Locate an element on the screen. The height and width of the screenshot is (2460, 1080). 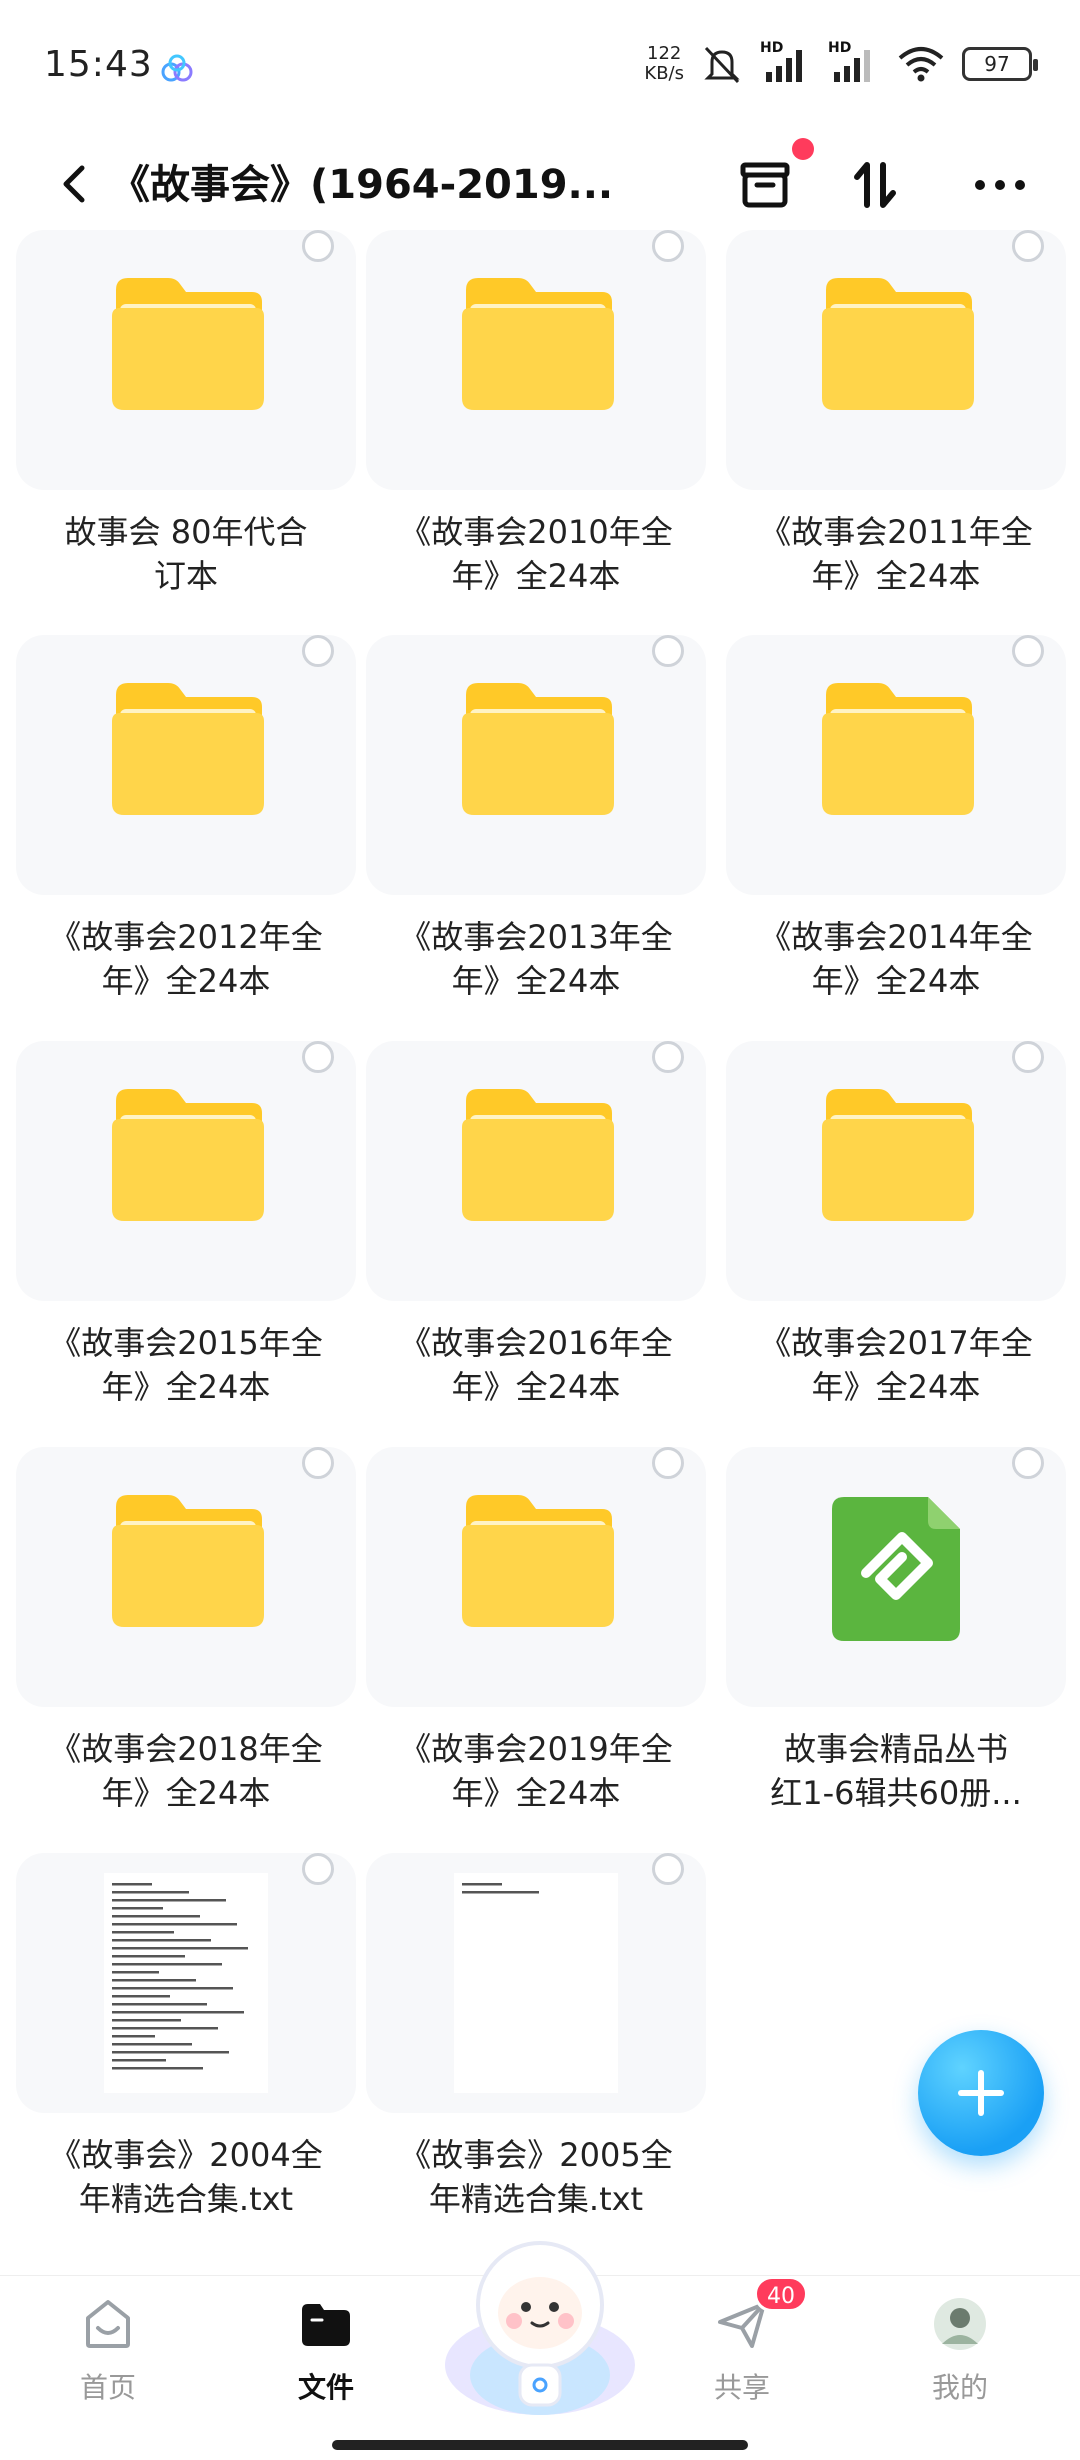
item-name: 《故事会》2005全 年精选合集.txt is located at coordinates (536, 2177).